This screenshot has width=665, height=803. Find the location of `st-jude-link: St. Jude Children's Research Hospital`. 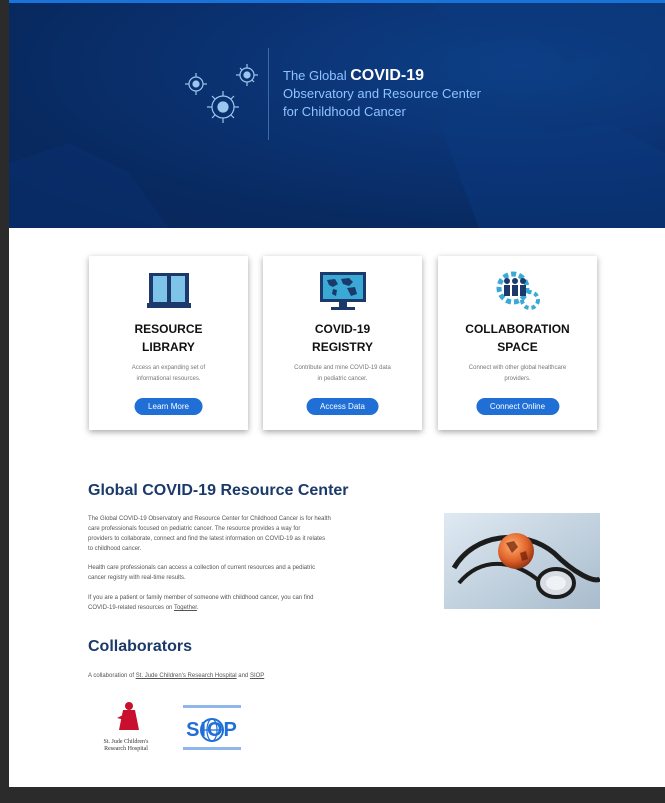

st-jude-link: St. Jude Children's Research Hospital is located at coordinates (186, 676).